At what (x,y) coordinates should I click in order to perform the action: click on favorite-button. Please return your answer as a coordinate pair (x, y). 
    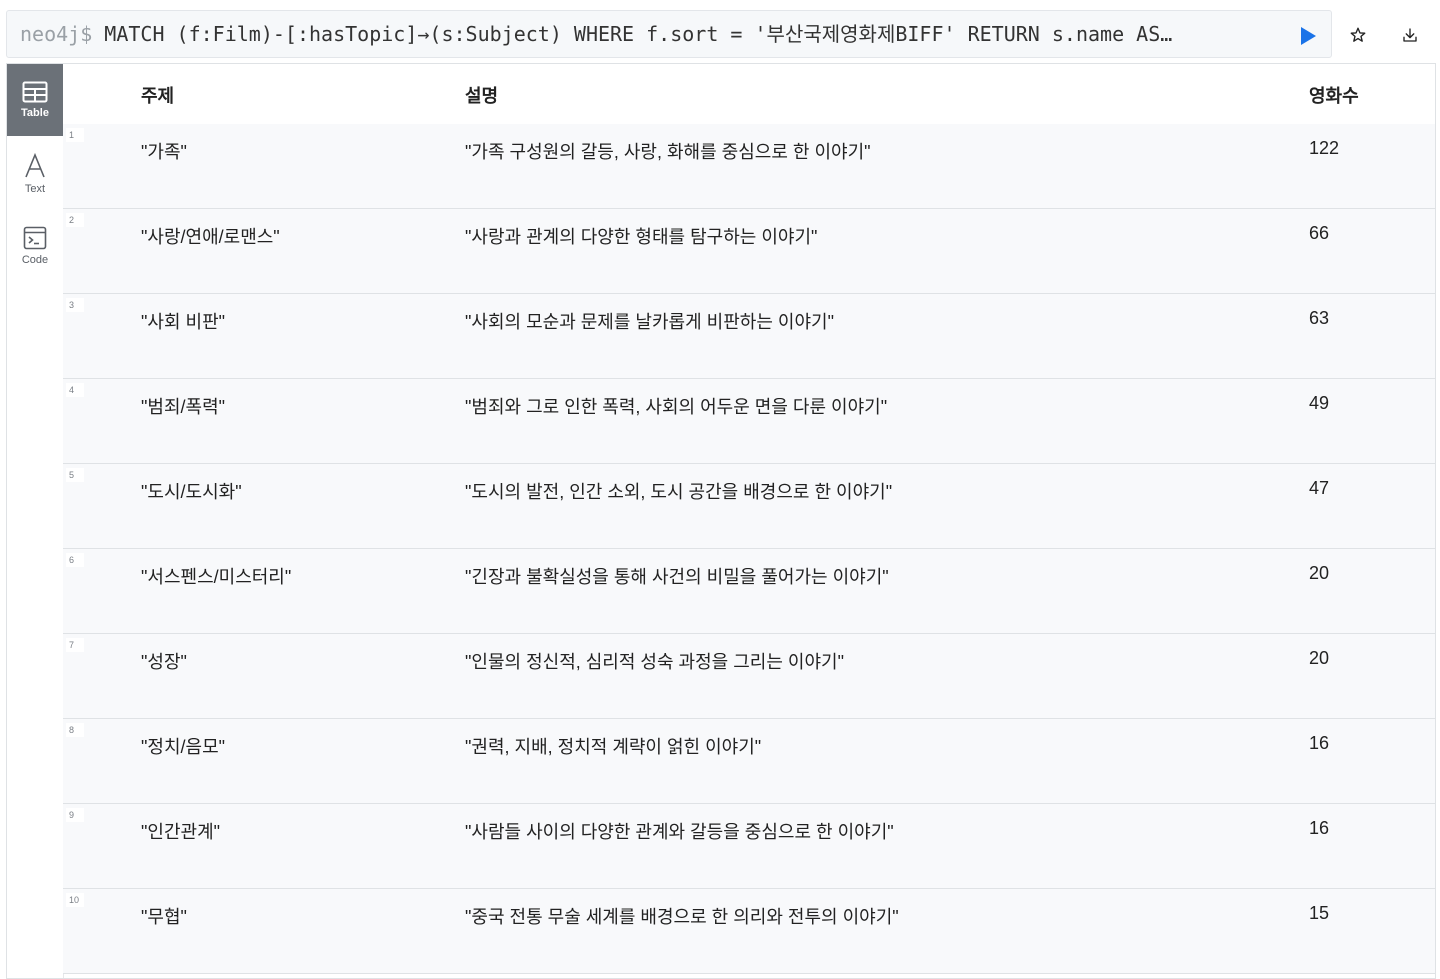
    Looking at the image, I should click on (1358, 35).